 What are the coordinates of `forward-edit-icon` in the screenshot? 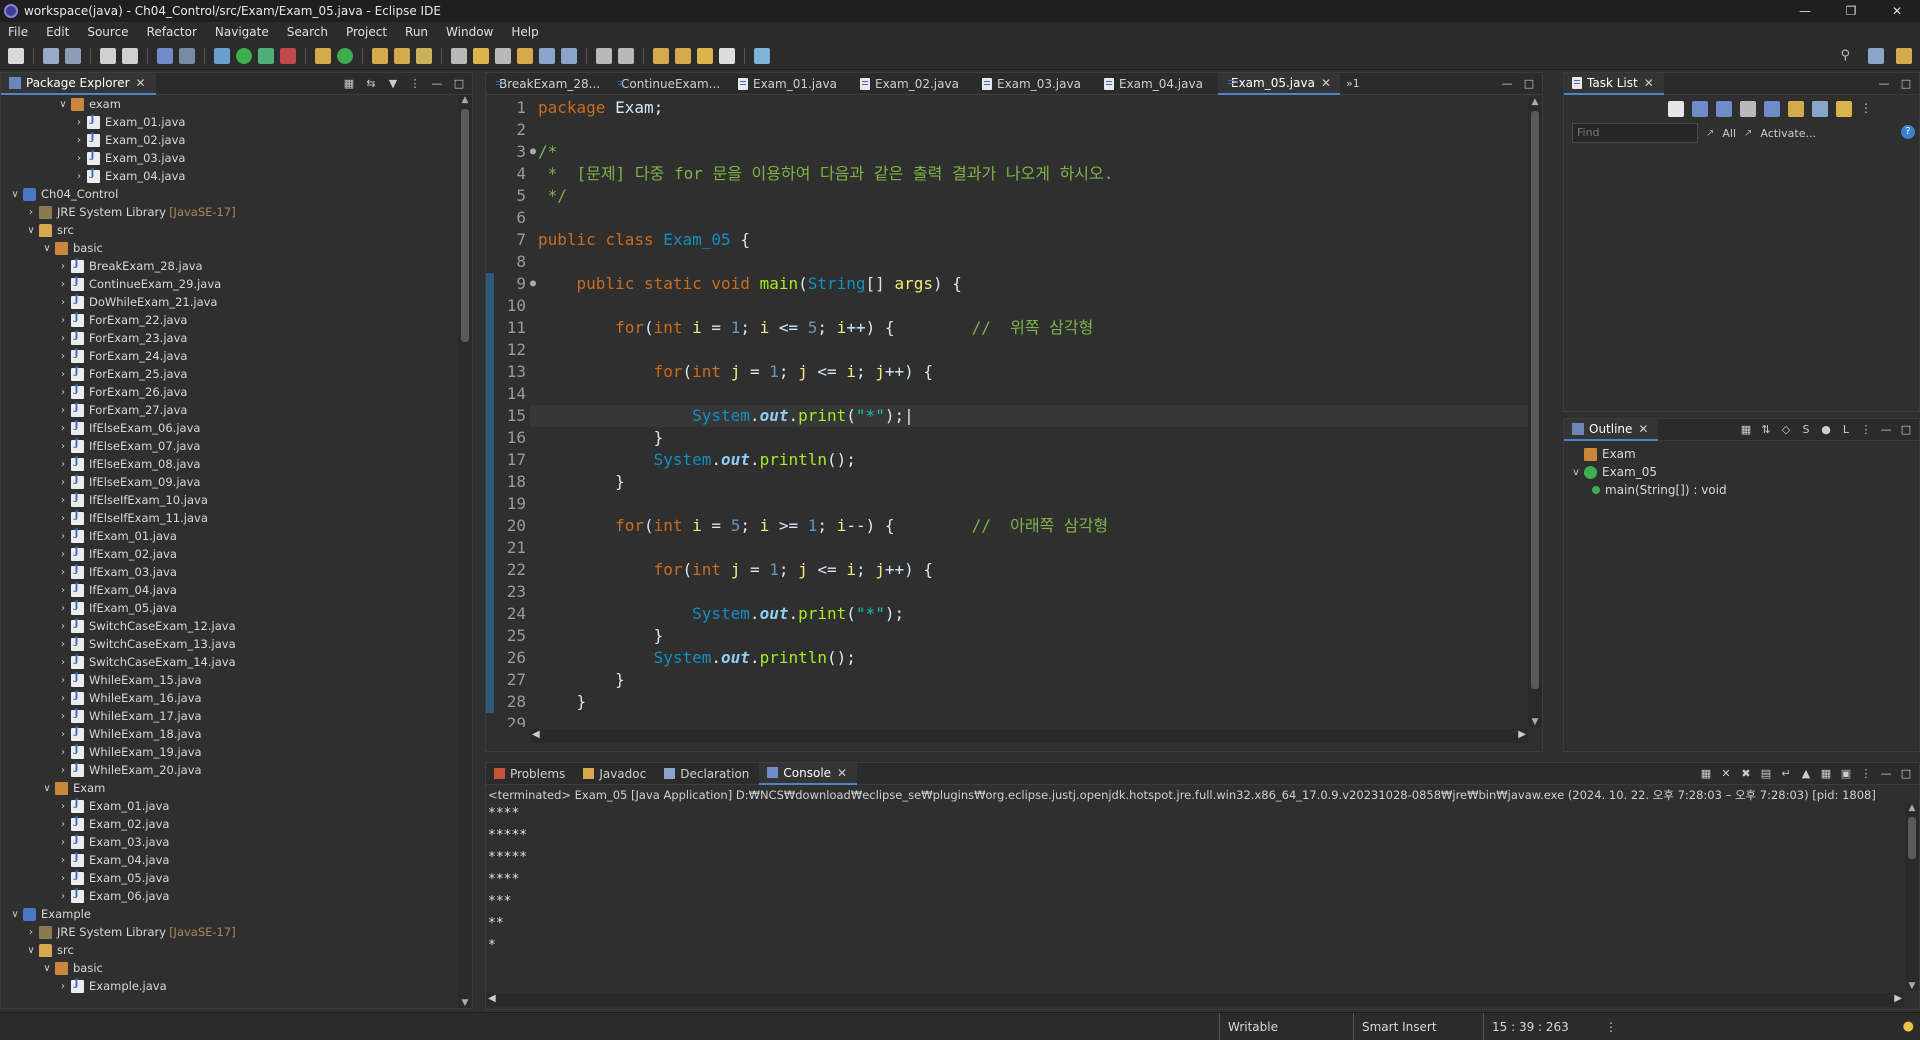 It's located at (683, 55).